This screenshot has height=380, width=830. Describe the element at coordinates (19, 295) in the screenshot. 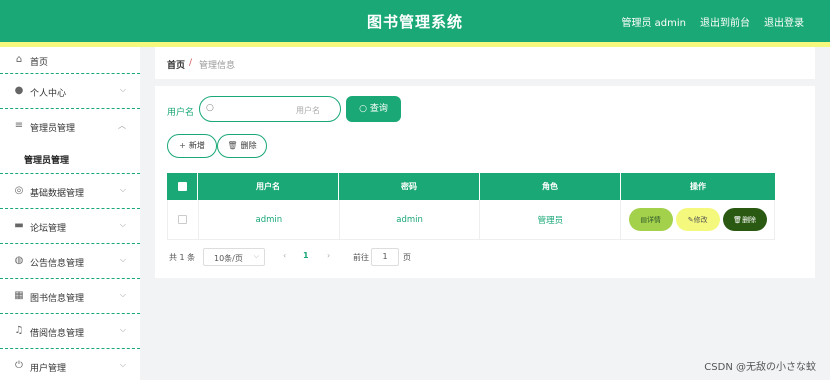

I see `grid-icon: ▦` at that location.